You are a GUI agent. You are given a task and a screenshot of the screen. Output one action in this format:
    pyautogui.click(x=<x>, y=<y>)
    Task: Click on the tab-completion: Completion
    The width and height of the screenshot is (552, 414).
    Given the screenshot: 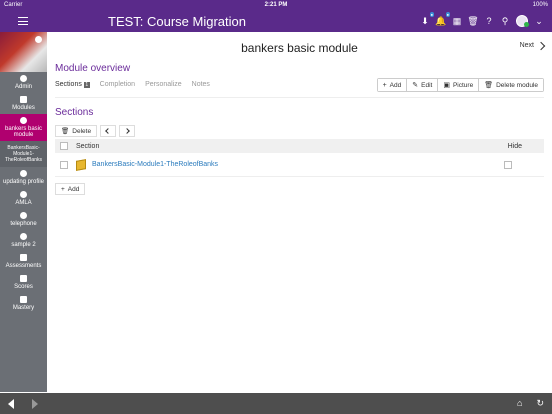 What is the action you would take?
    pyautogui.click(x=117, y=84)
    